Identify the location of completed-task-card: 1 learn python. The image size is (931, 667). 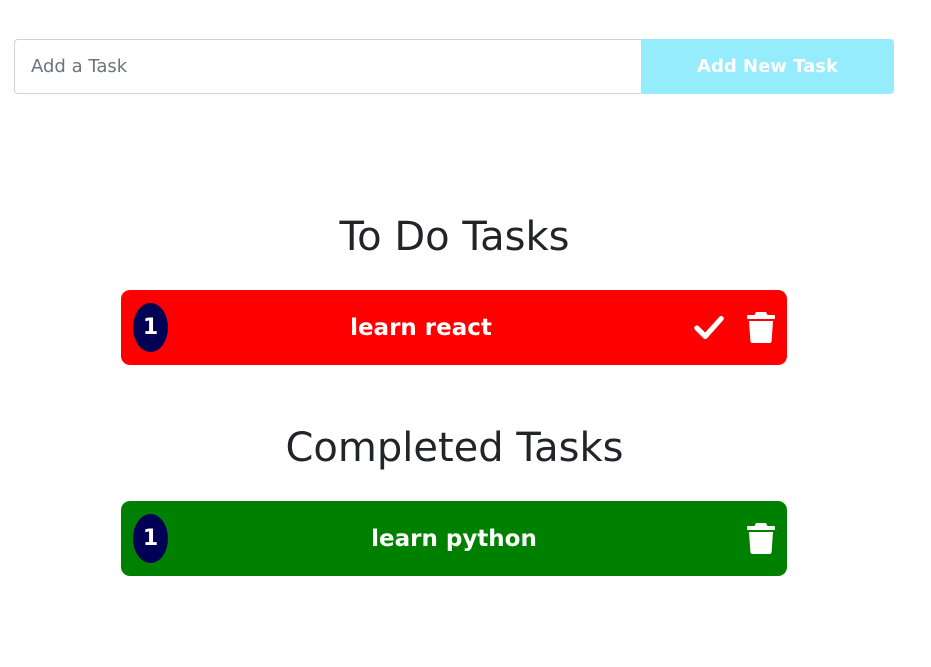
(454, 538).